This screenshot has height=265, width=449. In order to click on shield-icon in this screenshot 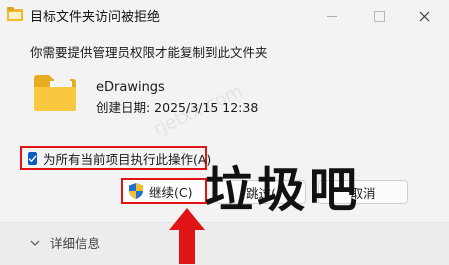, I will do `click(136, 191)`.